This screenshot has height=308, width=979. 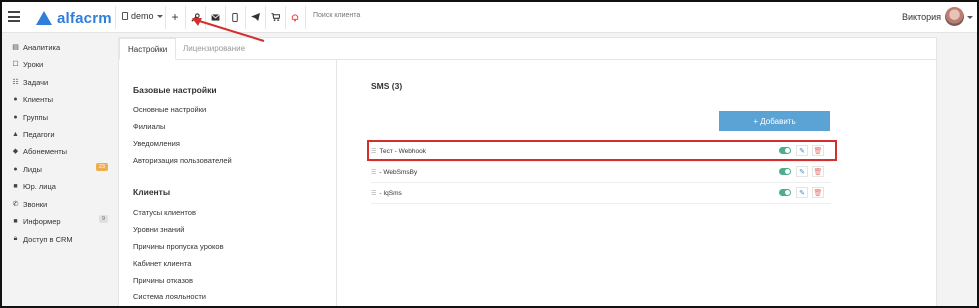 I want to click on sidebar-item-calls: ✆ Звонки, so click(x=61, y=204).